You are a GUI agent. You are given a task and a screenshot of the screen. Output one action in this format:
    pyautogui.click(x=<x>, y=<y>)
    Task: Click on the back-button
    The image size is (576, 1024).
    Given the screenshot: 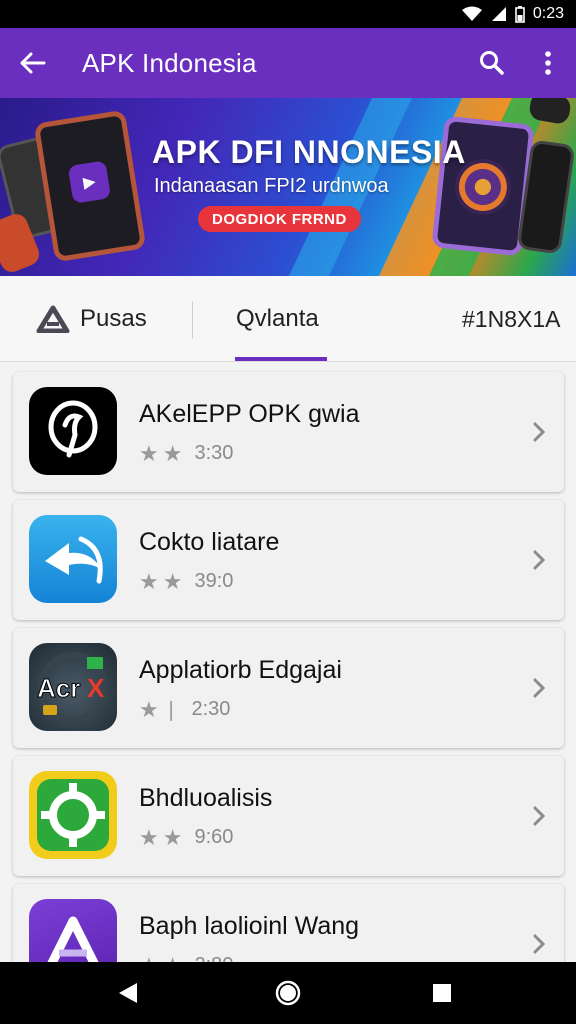 What is the action you would take?
    pyautogui.click(x=32, y=63)
    